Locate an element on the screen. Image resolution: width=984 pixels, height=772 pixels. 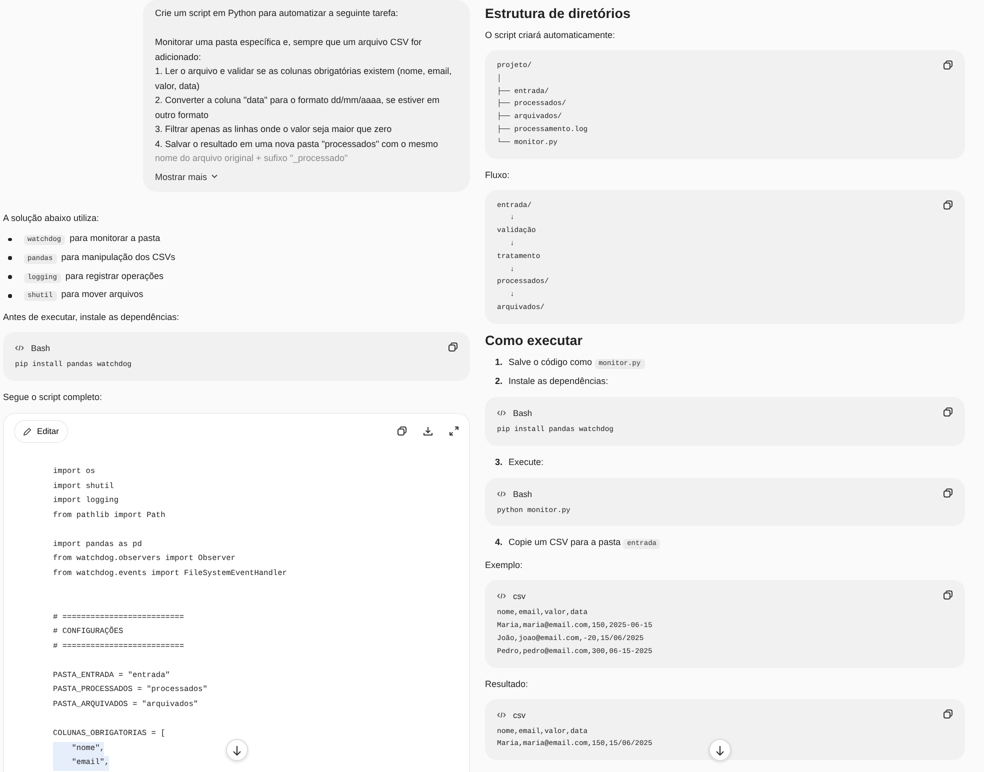
show-more-button: Mostrar mais is located at coordinates (186, 177).